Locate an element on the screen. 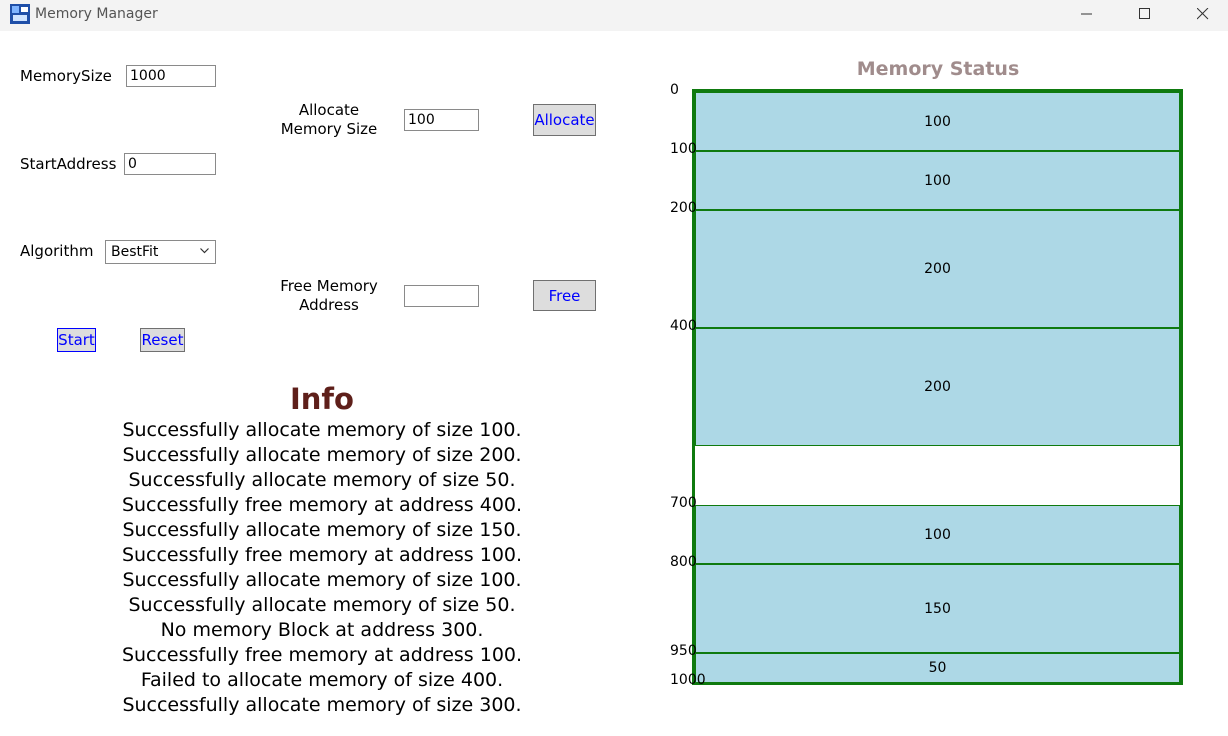 The image size is (1228, 736). free-address-input is located at coordinates (441, 296).